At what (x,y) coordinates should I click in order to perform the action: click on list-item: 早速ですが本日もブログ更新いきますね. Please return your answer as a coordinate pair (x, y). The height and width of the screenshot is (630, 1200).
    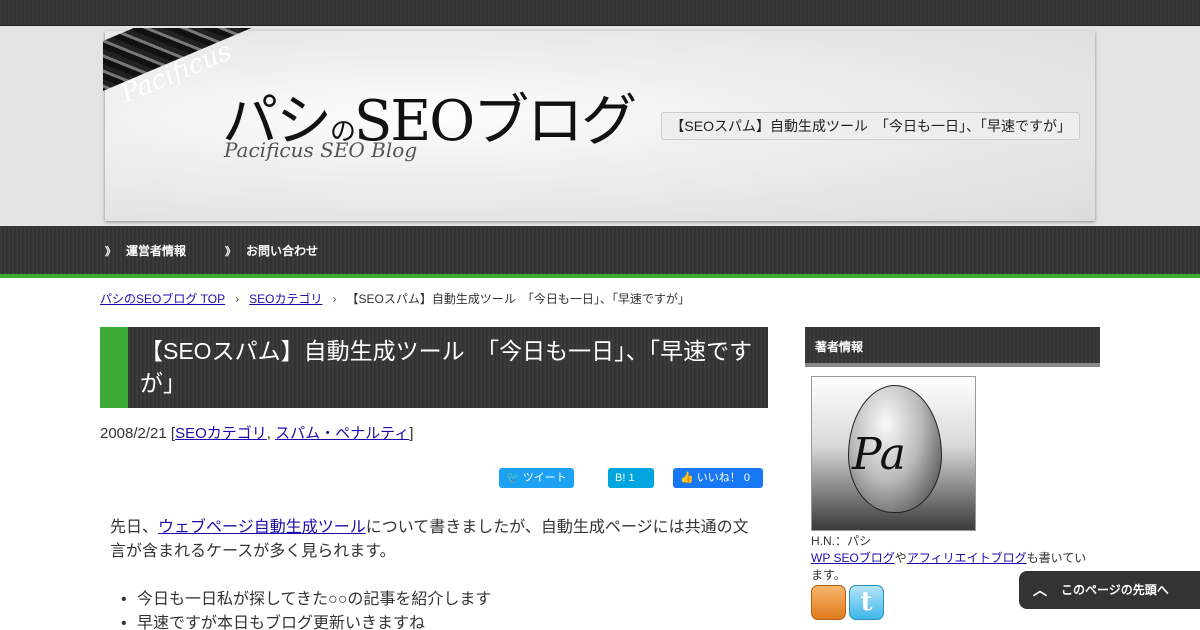
    Looking at the image, I should click on (429, 621).